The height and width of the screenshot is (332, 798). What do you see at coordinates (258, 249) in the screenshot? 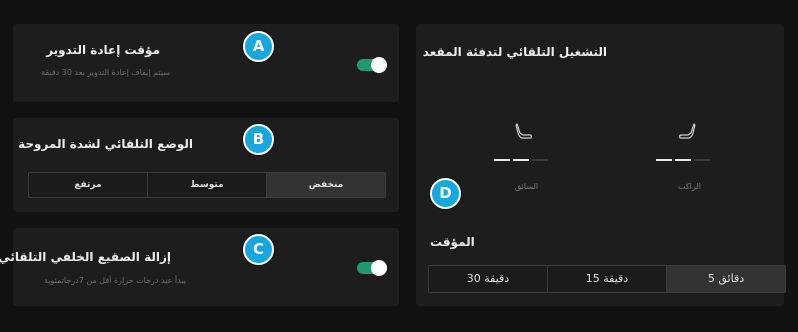
I see `annotation-badge-c: C` at bounding box center [258, 249].